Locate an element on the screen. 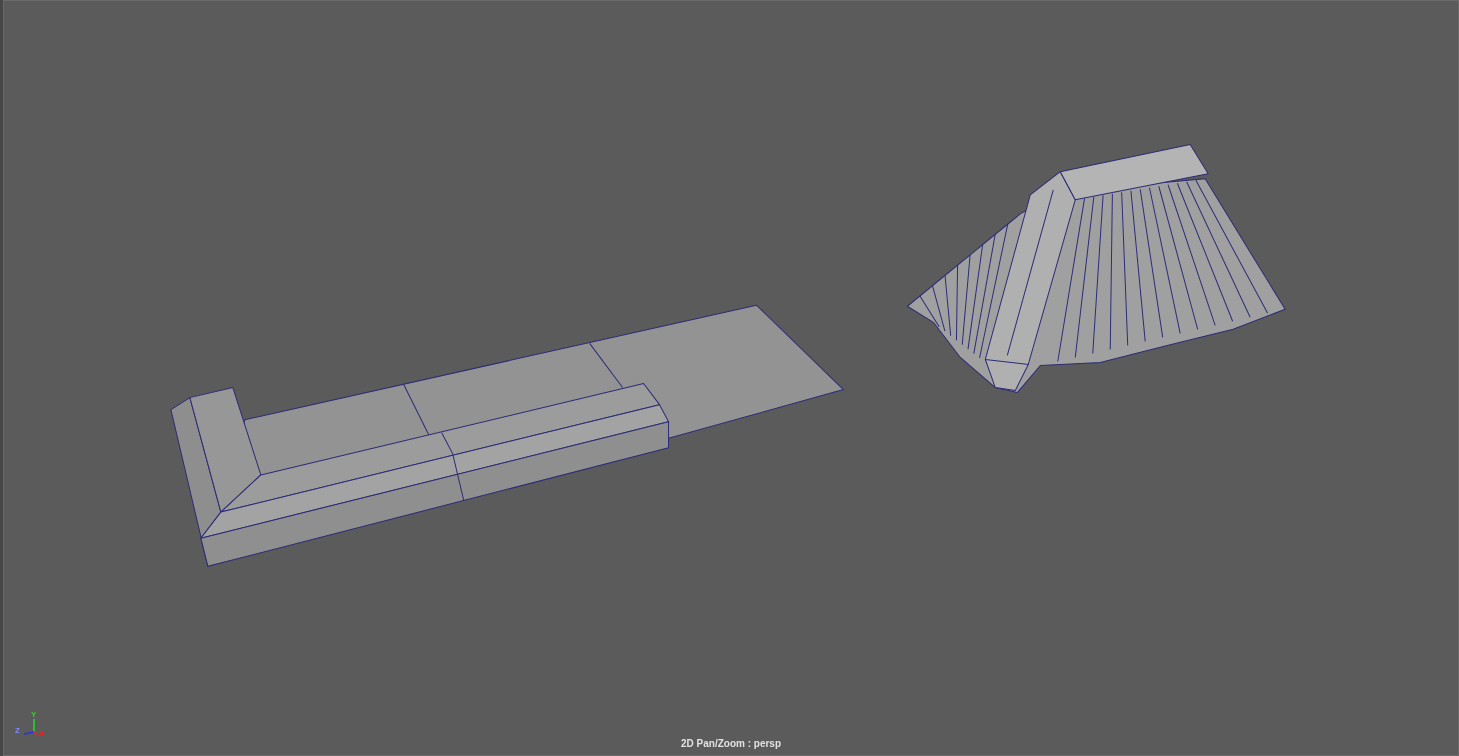 Image resolution: width=1459 pixels, height=756 pixels. y-axis-label: Y is located at coordinates (34, 714).